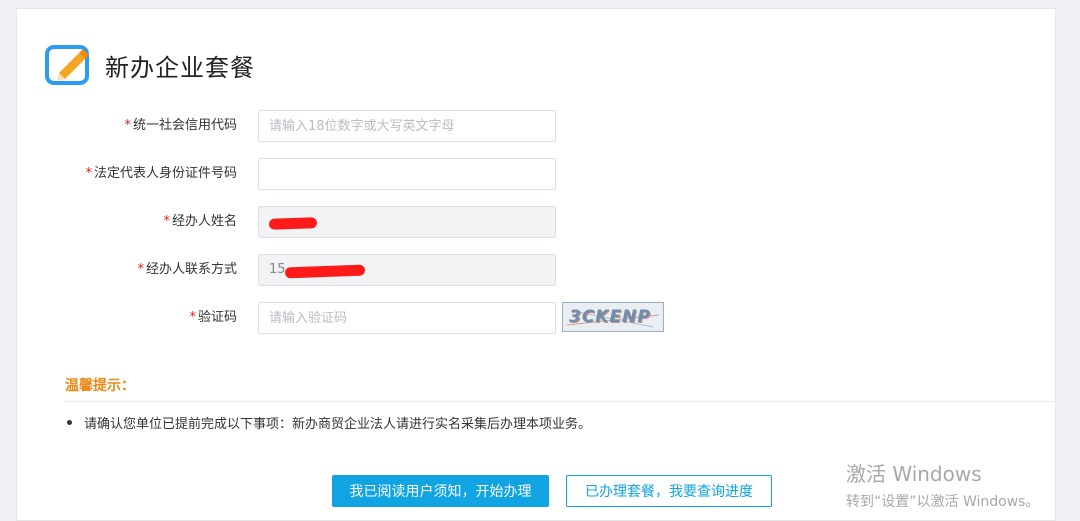 The height and width of the screenshot is (521, 1080). Describe the element at coordinates (191, 269) in the screenshot. I see `operator-contact-label-text: 经办人联系方式` at that location.